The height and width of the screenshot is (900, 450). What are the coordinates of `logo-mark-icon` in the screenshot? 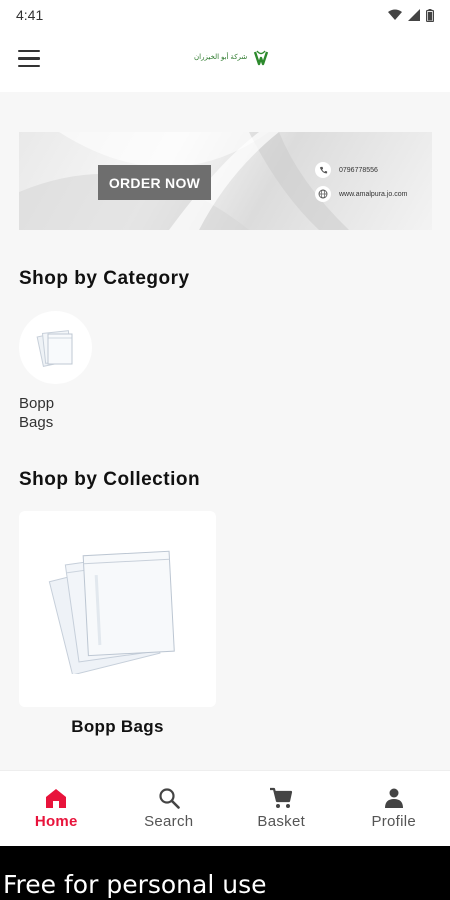 It's located at (261, 58).